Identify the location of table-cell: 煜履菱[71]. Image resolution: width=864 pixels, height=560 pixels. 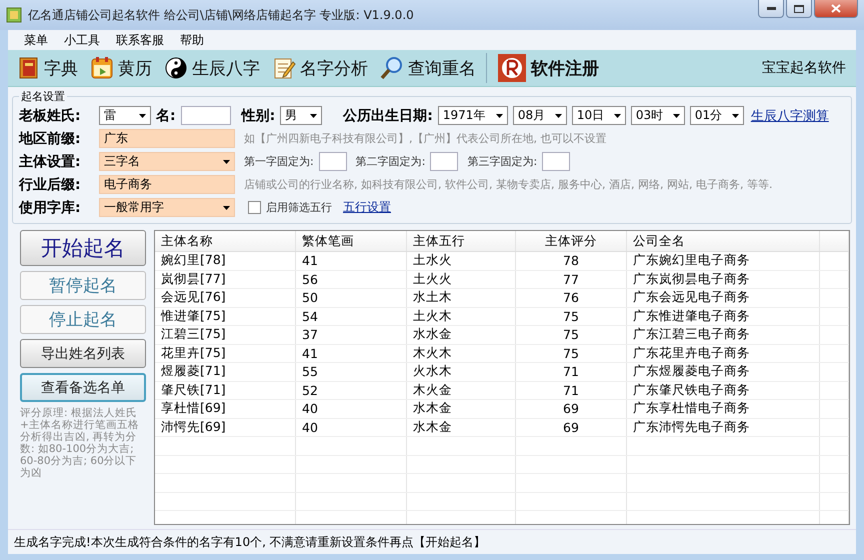
(225, 371).